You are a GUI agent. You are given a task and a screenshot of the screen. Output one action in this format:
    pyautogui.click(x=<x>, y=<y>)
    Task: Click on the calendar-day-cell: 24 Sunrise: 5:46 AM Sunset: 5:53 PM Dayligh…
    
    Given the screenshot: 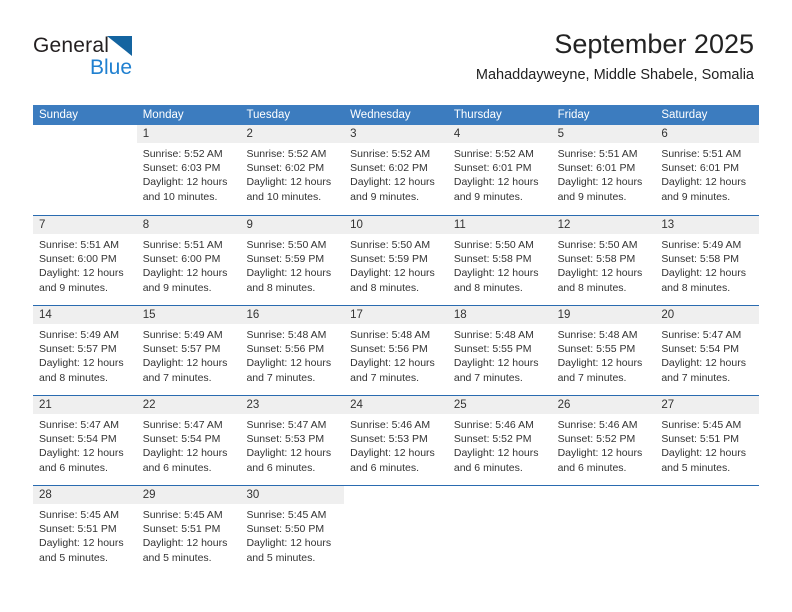 What is the action you would take?
    pyautogui.click(x=396, y=440)
    